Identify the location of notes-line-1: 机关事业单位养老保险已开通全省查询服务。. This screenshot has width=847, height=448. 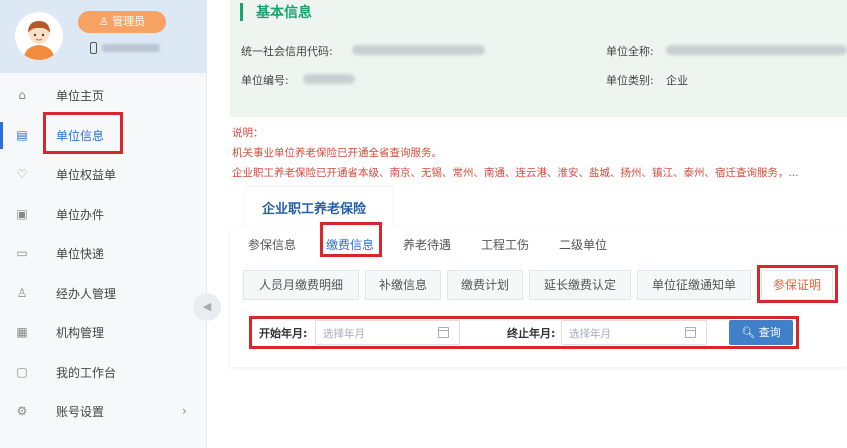
(337, 153).